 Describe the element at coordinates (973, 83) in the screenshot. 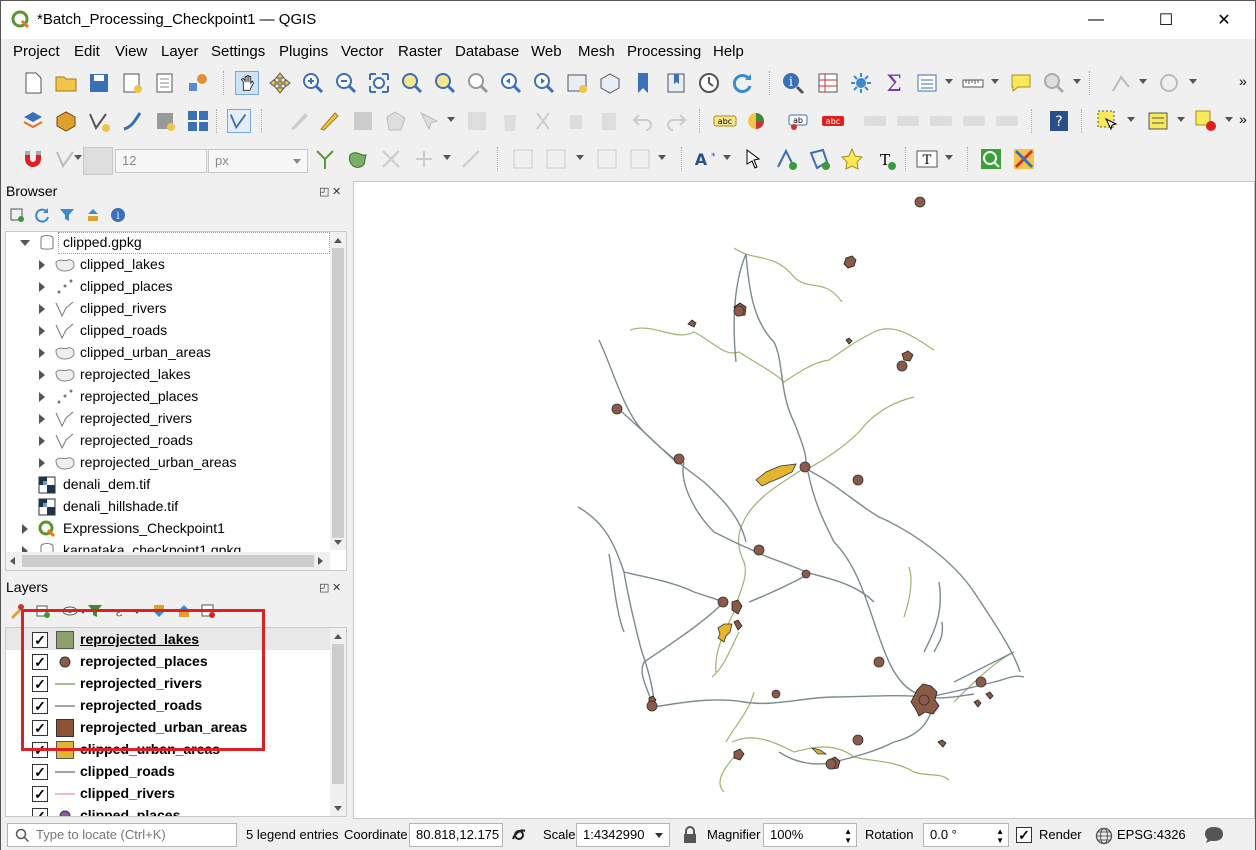

I see `measure-line-icon` at that location.